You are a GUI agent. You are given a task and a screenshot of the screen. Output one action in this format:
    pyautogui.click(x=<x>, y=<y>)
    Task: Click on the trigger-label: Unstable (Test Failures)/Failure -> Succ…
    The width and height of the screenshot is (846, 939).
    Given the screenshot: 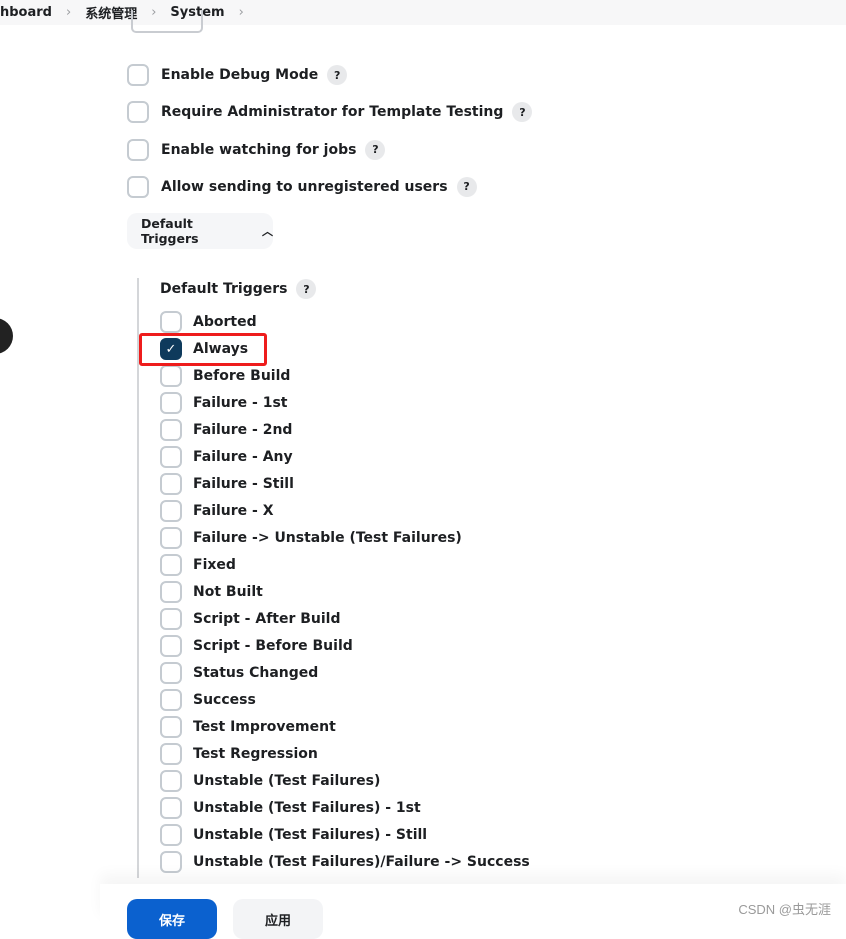 What is the action you would take?
    pyautogui.click(x=361, y=862)
    